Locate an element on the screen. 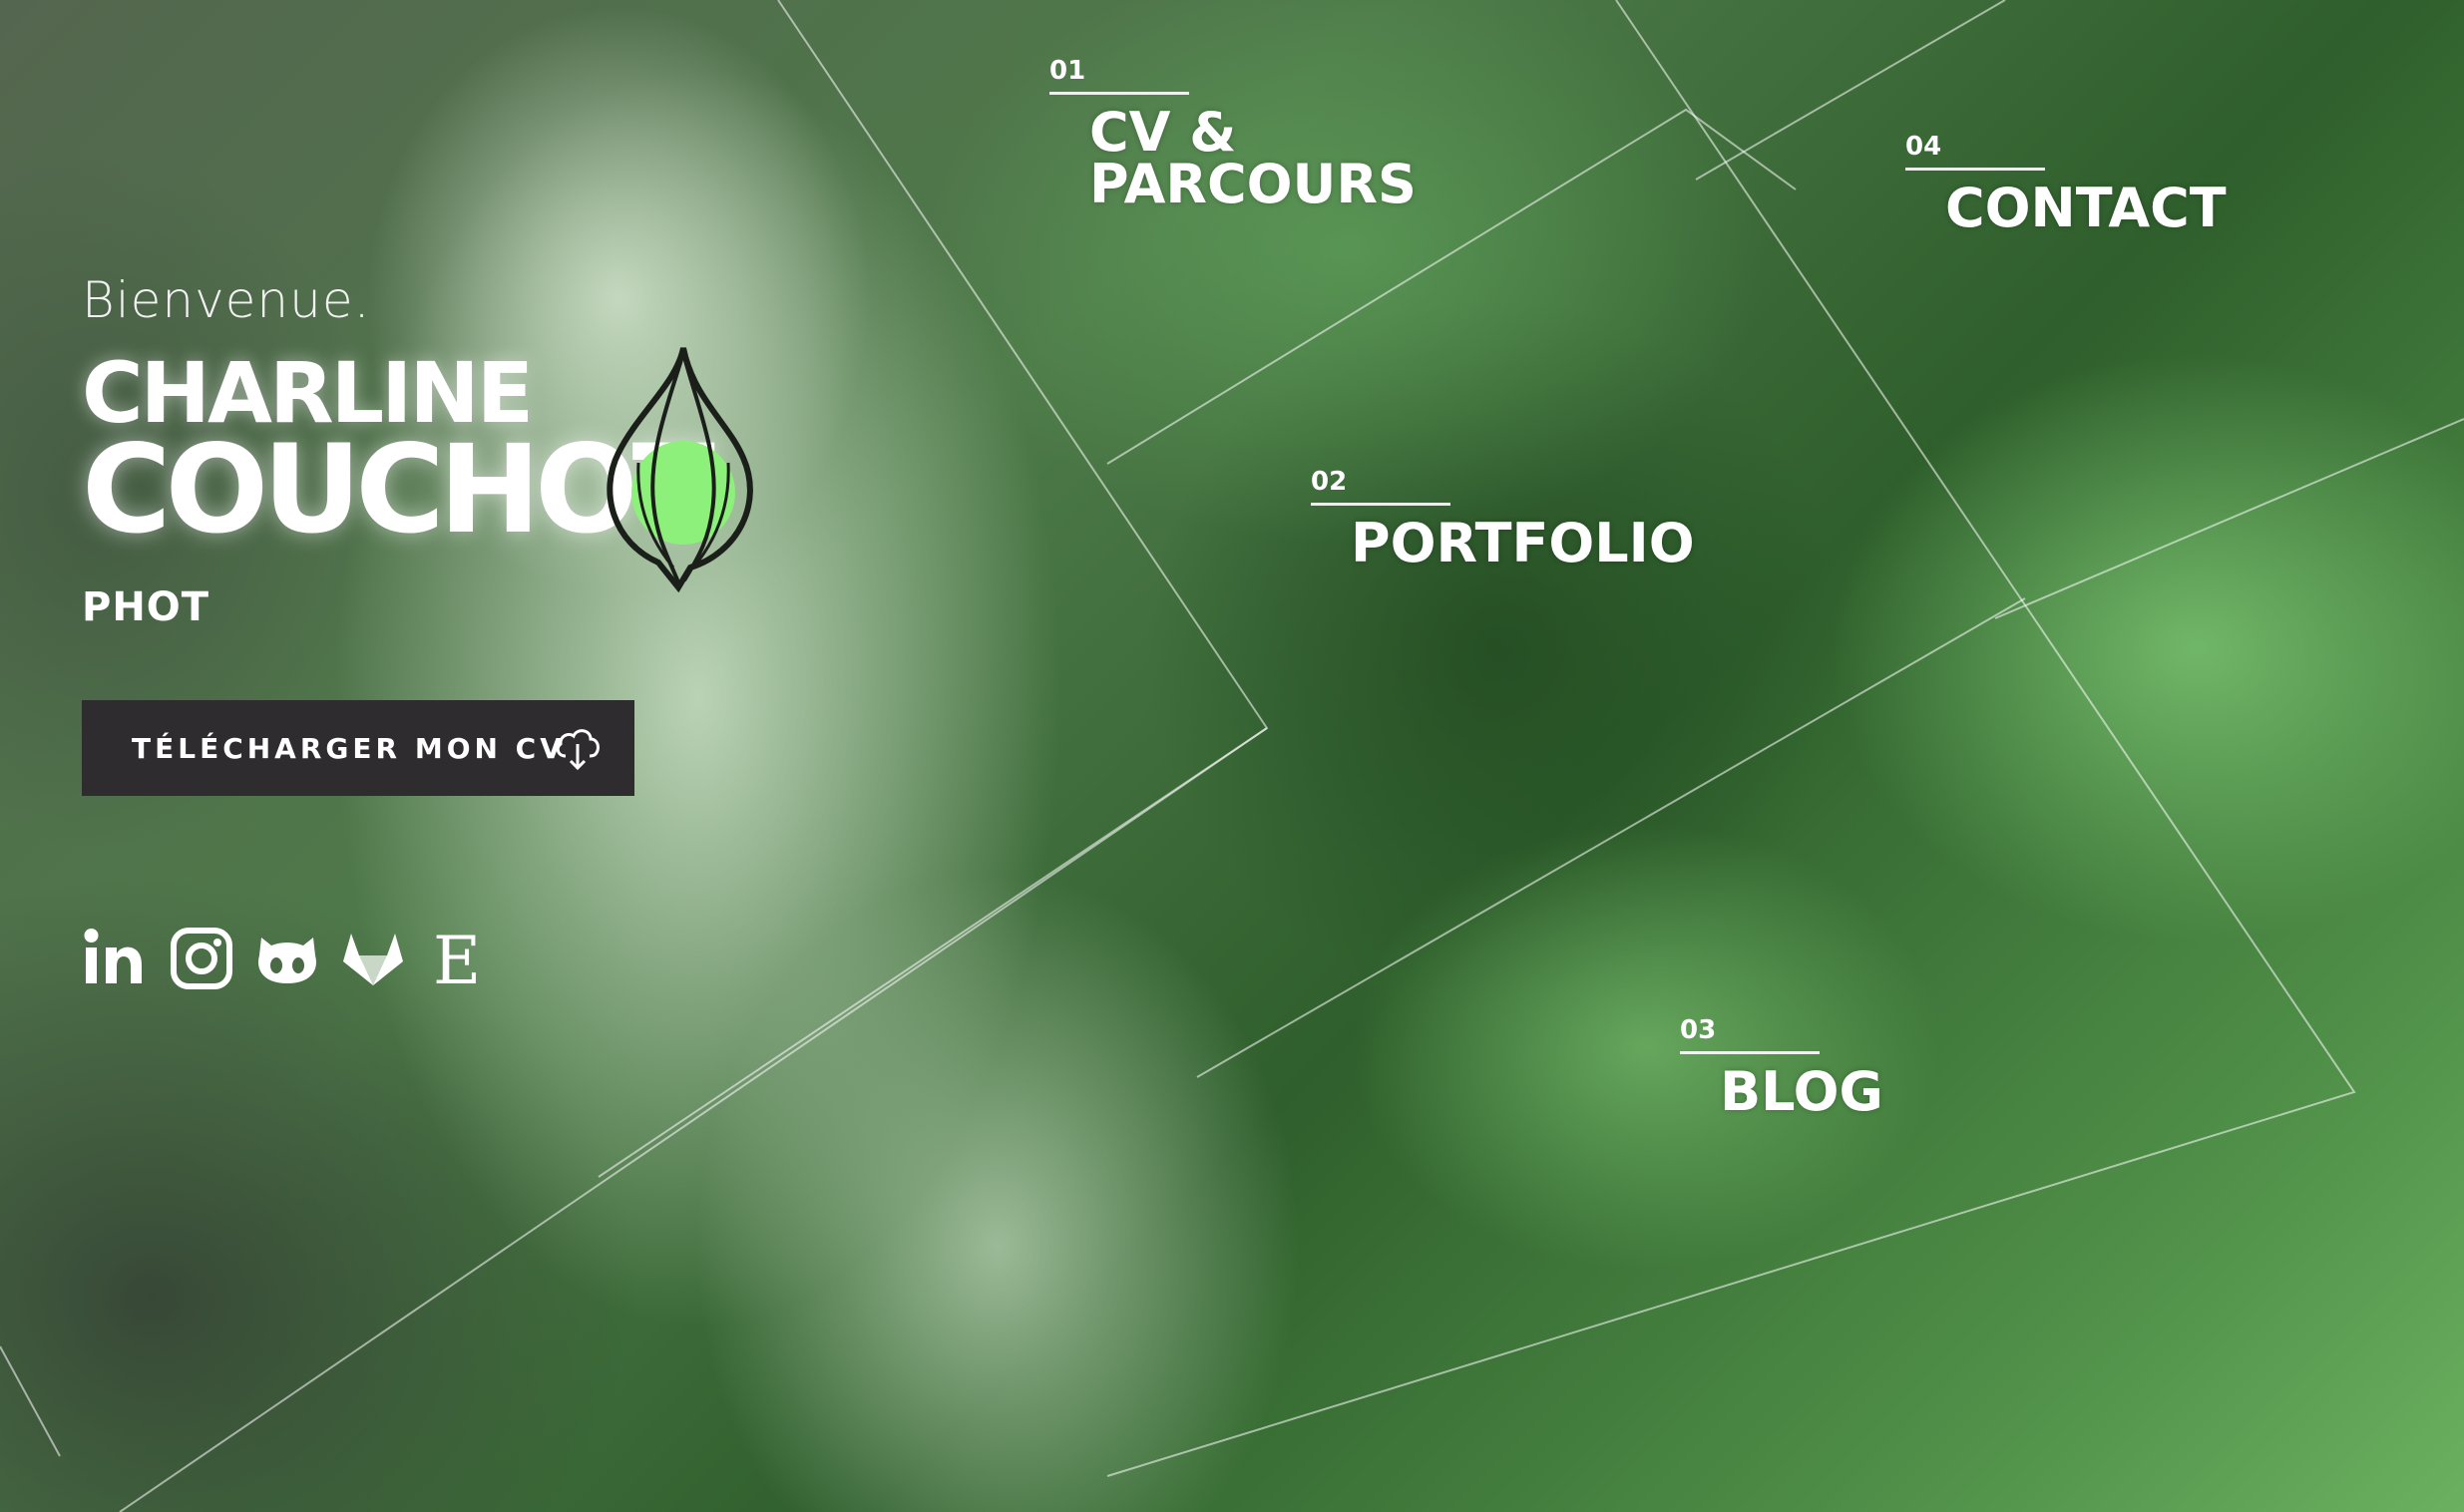 The image size is (2464, 1512). nav-label: CV & PARCOURS is located at coordinates (1253, 158).